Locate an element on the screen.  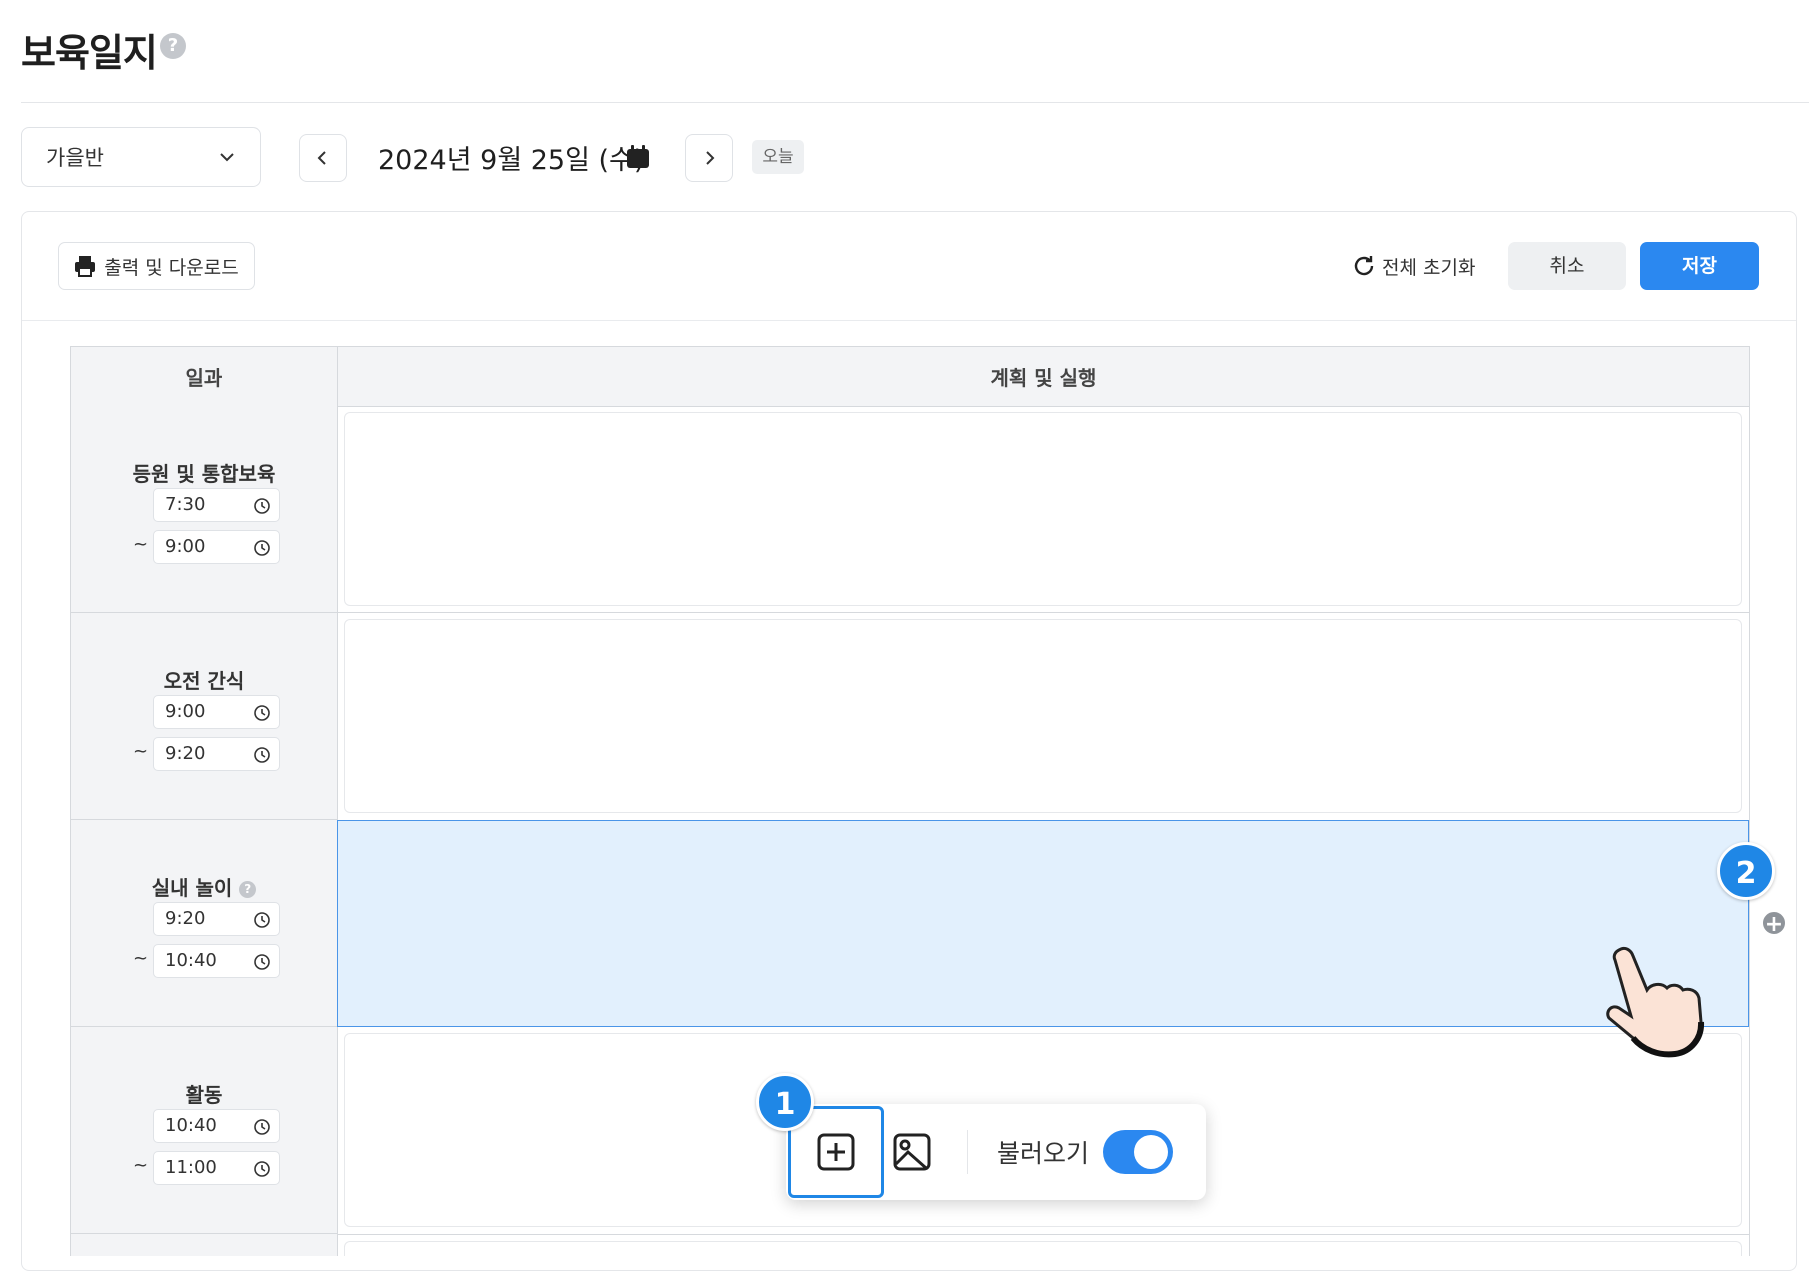
start-time-input: 7:30 is located at coordinates (216, 505).